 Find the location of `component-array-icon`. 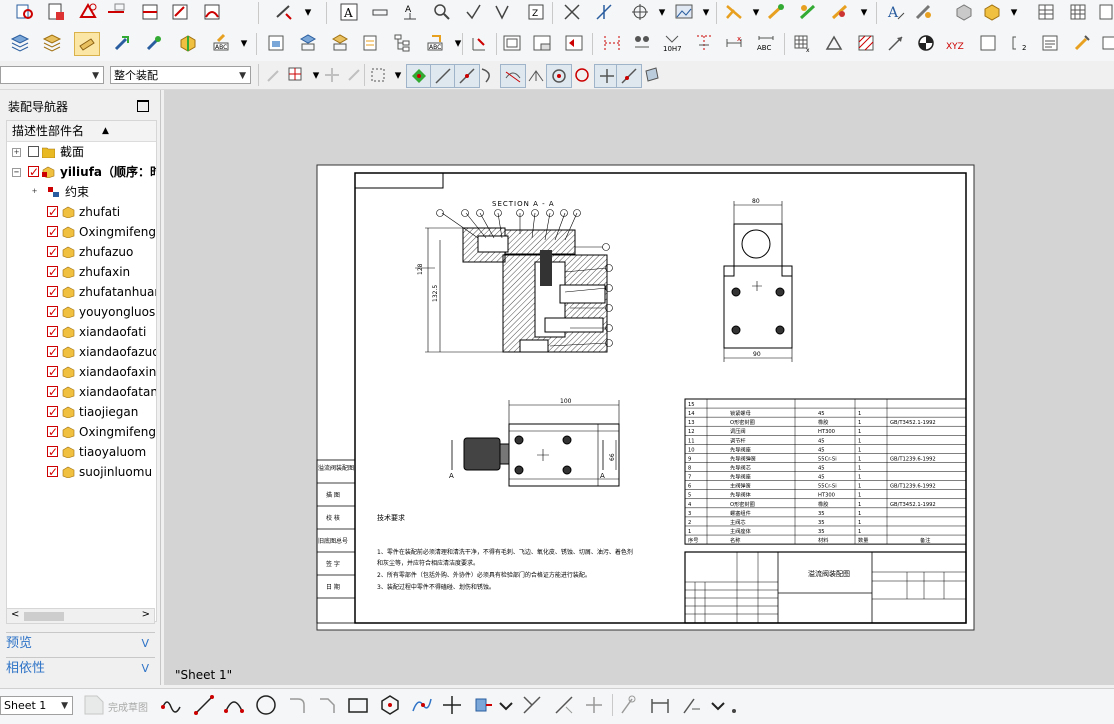

component-array-icon is located at coordinates (188, 43).